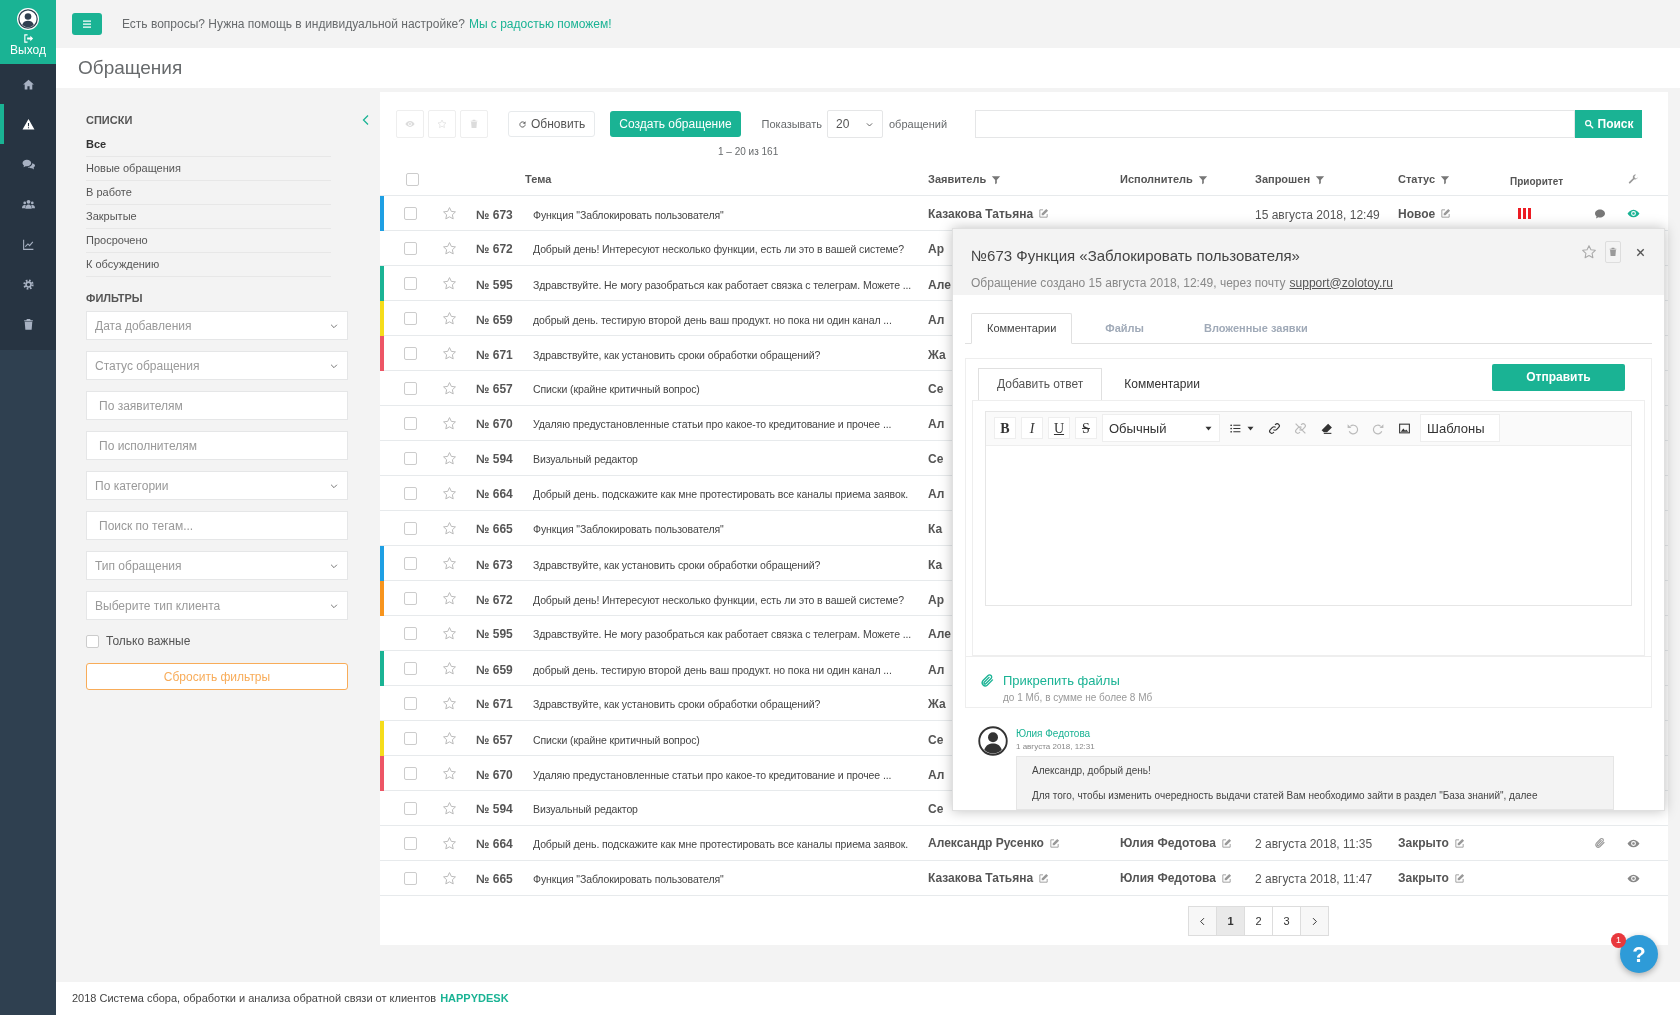 The width and height of the screenshot is (1680, 1015). What do you see at coordinates (208, 217) in the screenshot?
I see `list-item: Закрытые` at bounding box center [208, 217].